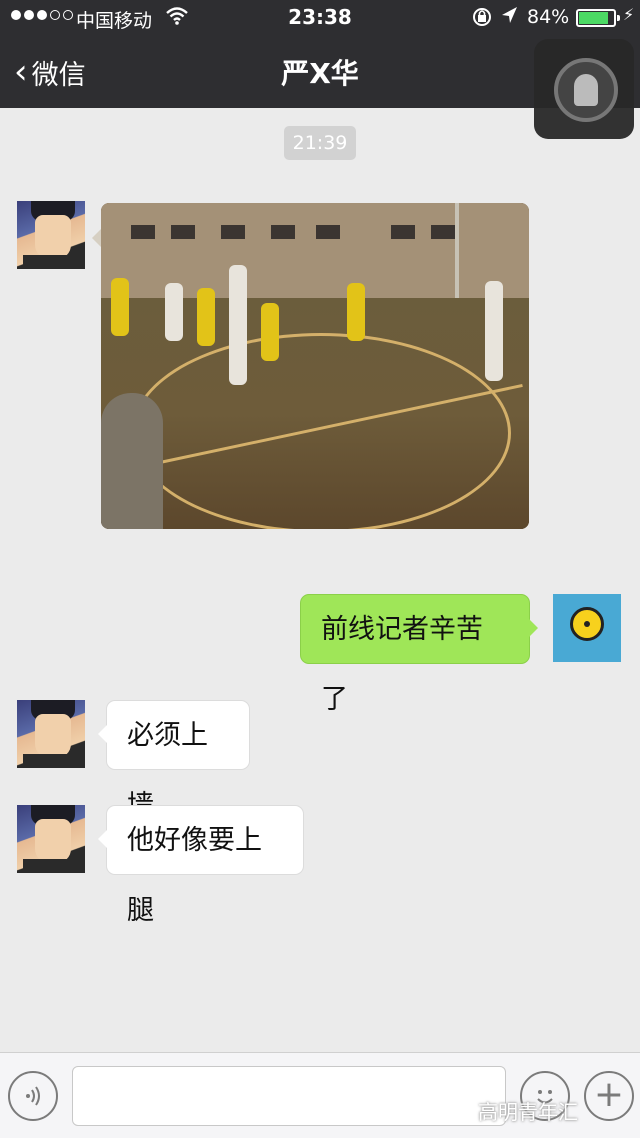 Image resolution: width=640 pixels, height=1138 pixels. I want to click on sent-message-bubble: 前线记者辛苦了, so click(419, 654).